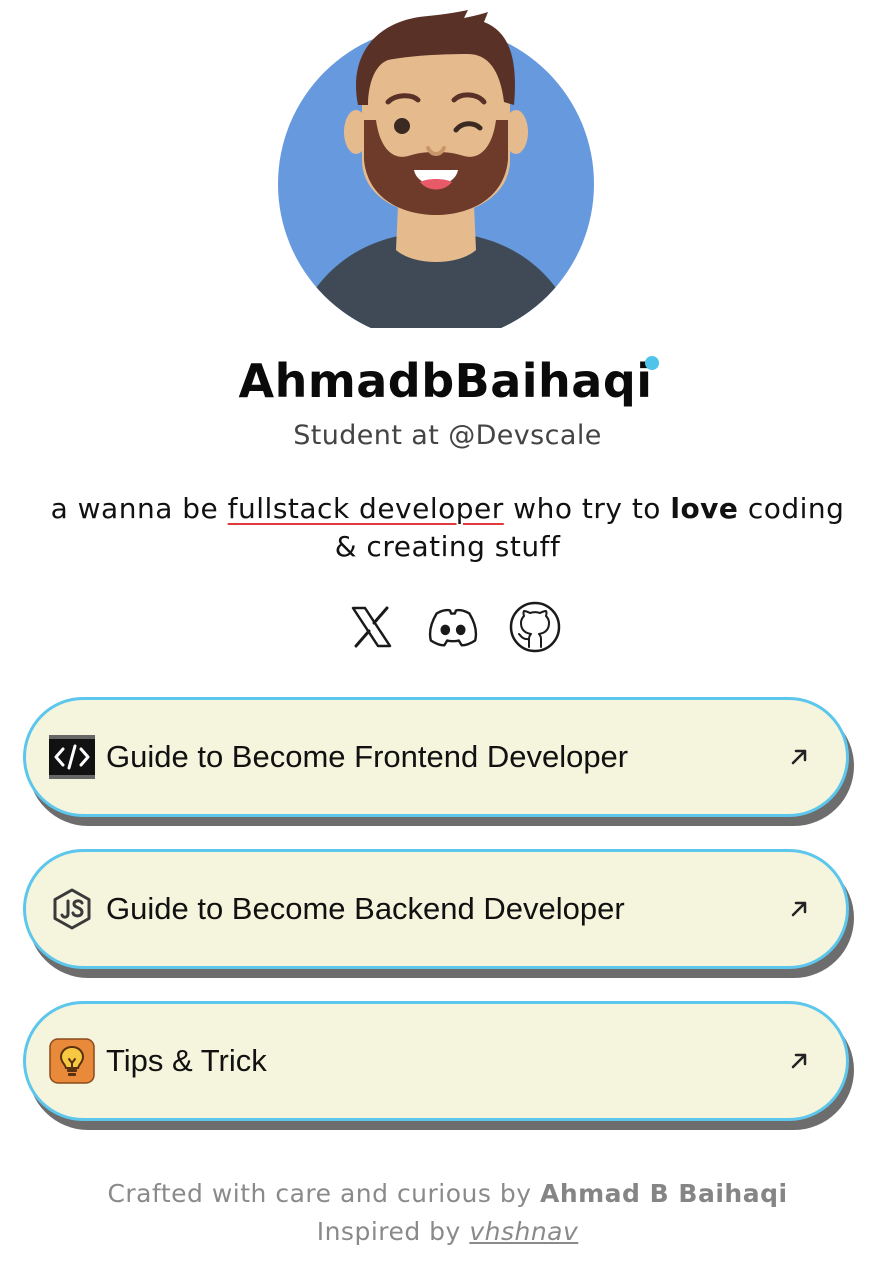 The width and height of the screenshot is (895, 1269). What do you see at coordinates (393, 1231) in the screenshot?
I see `footer-inspired-prefix: Inspired by` at bounding box center [393, 1231].